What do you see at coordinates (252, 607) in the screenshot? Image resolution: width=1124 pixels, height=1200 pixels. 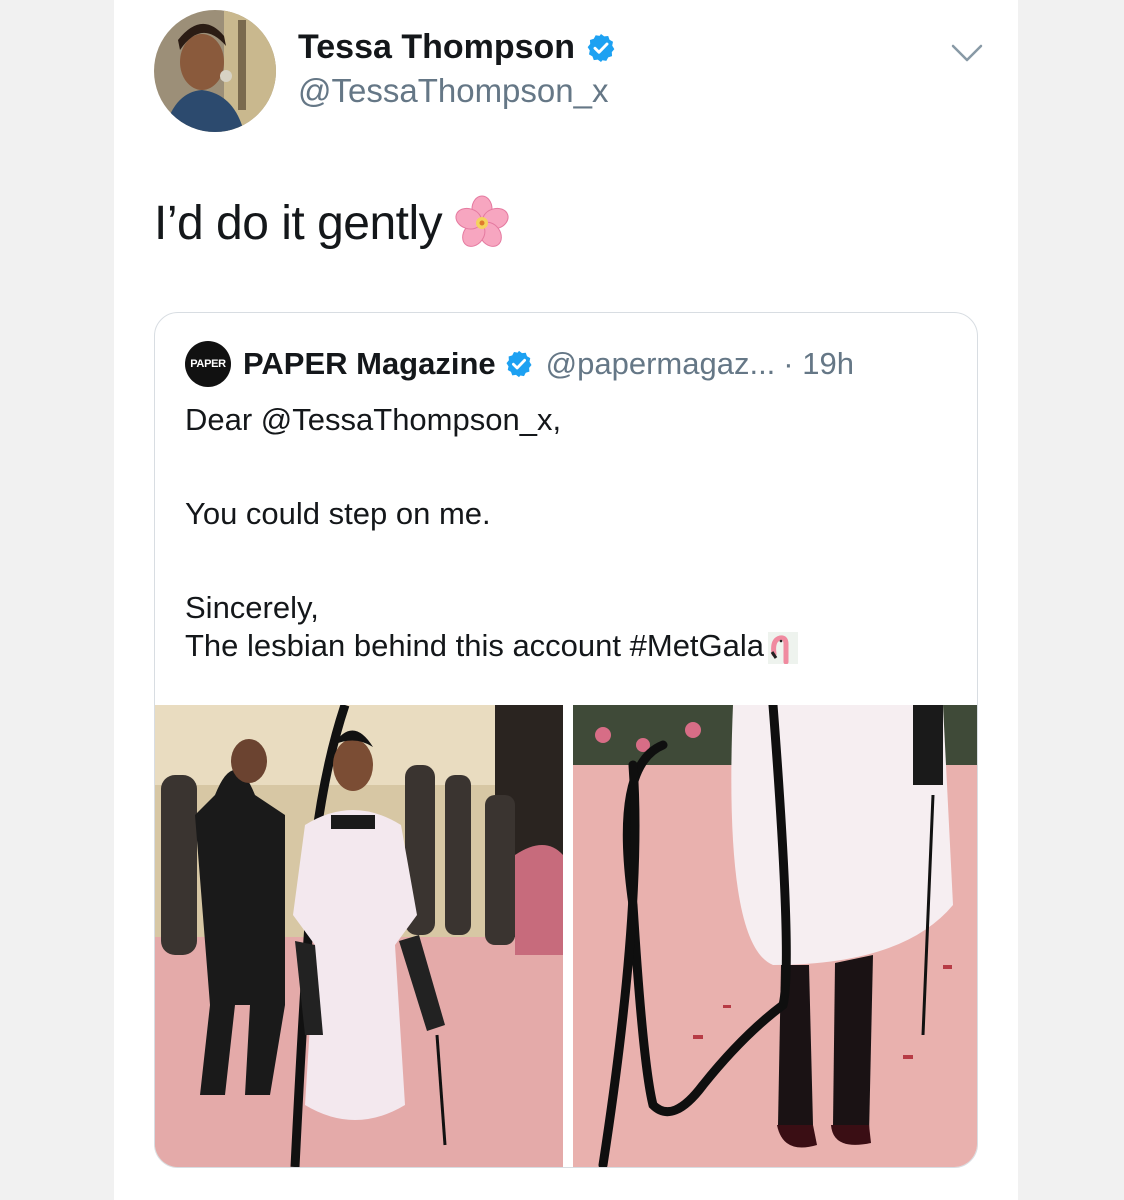 I see `quoted-line: Sincerely,` at bounding box center [252, 607].